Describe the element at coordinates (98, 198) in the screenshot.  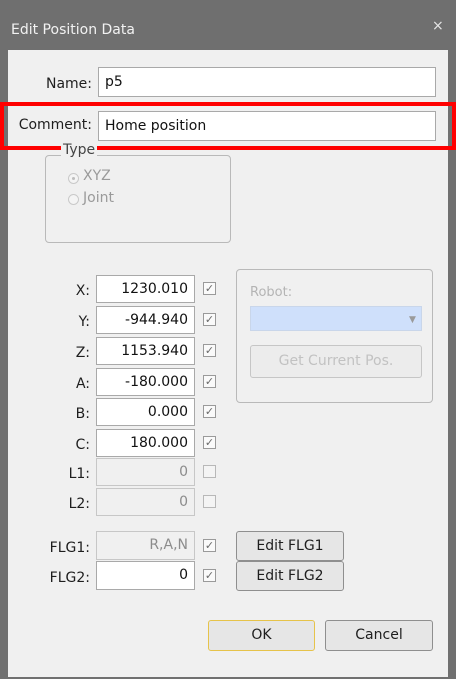
I see `radio-joint-label: Joint` at that location.